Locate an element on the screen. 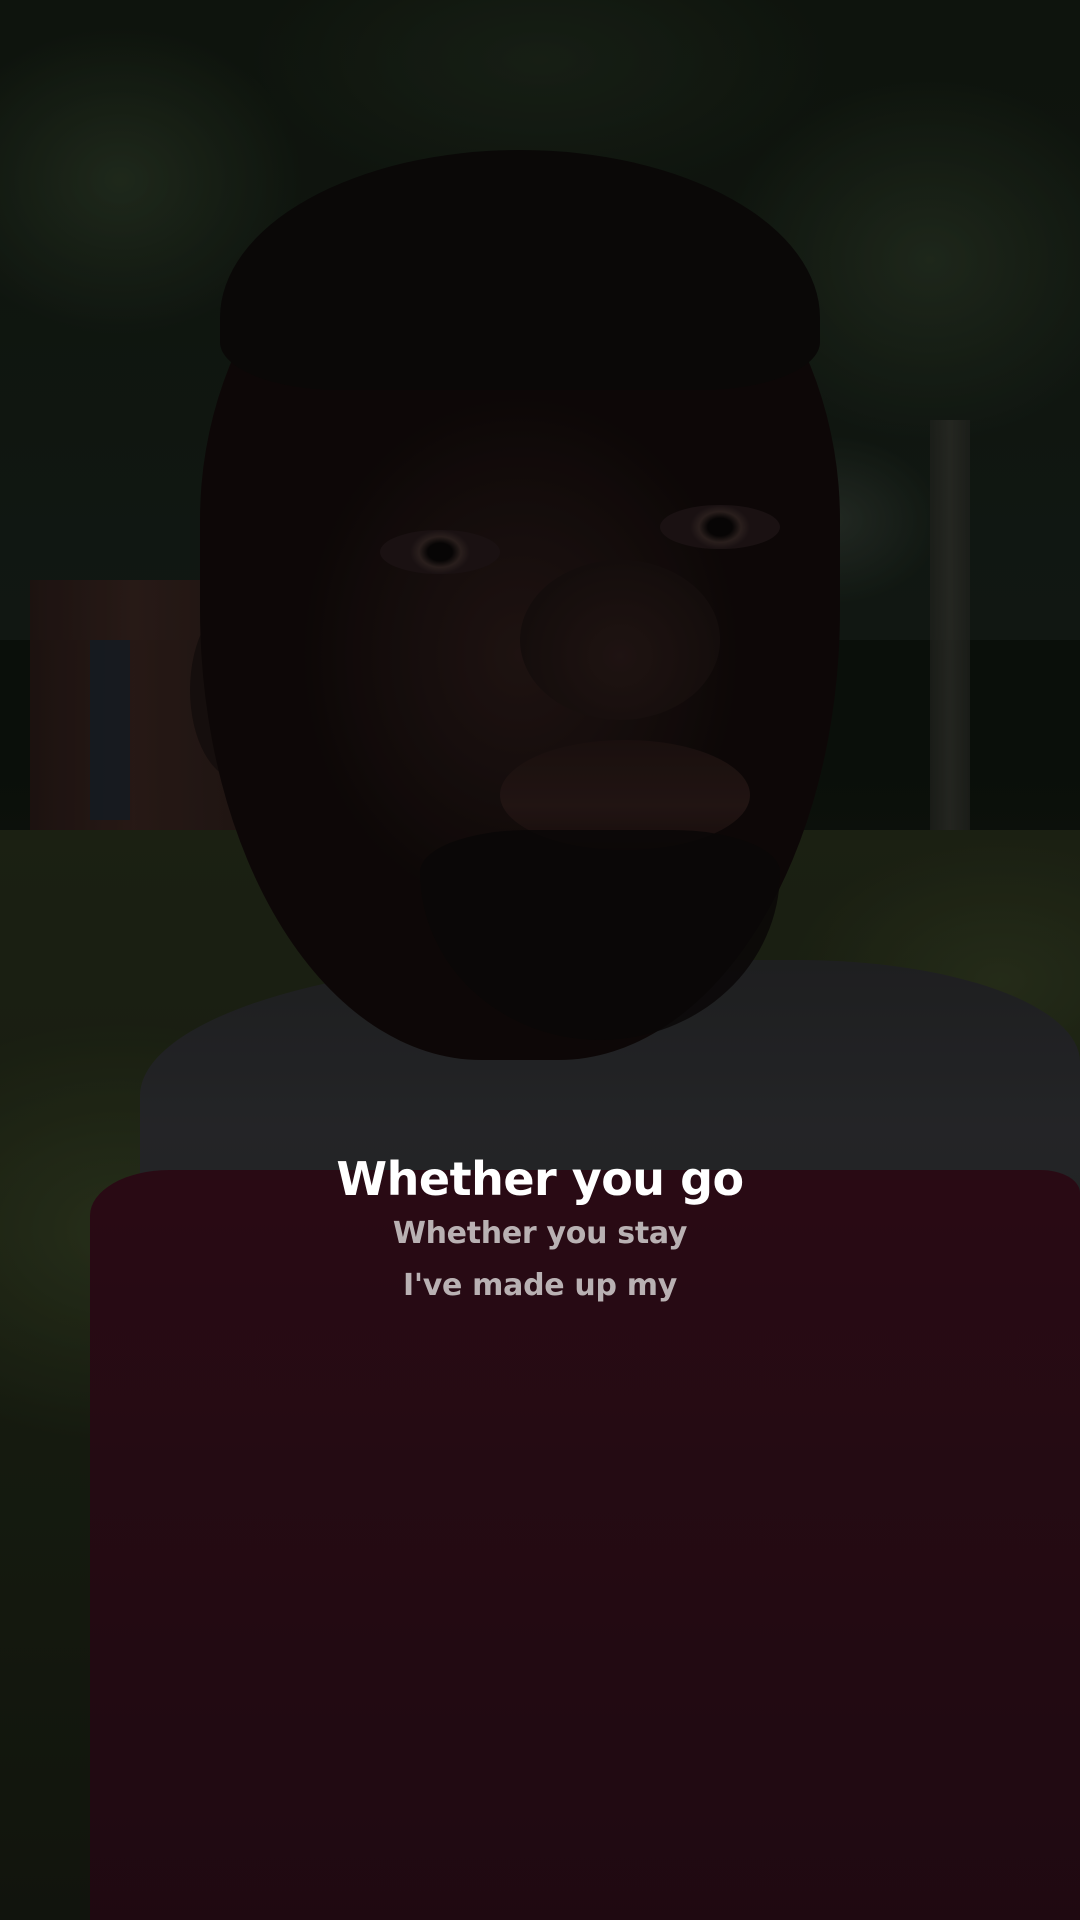  lyric-current-line: Whether you go is located at coordinates (540, 1179).